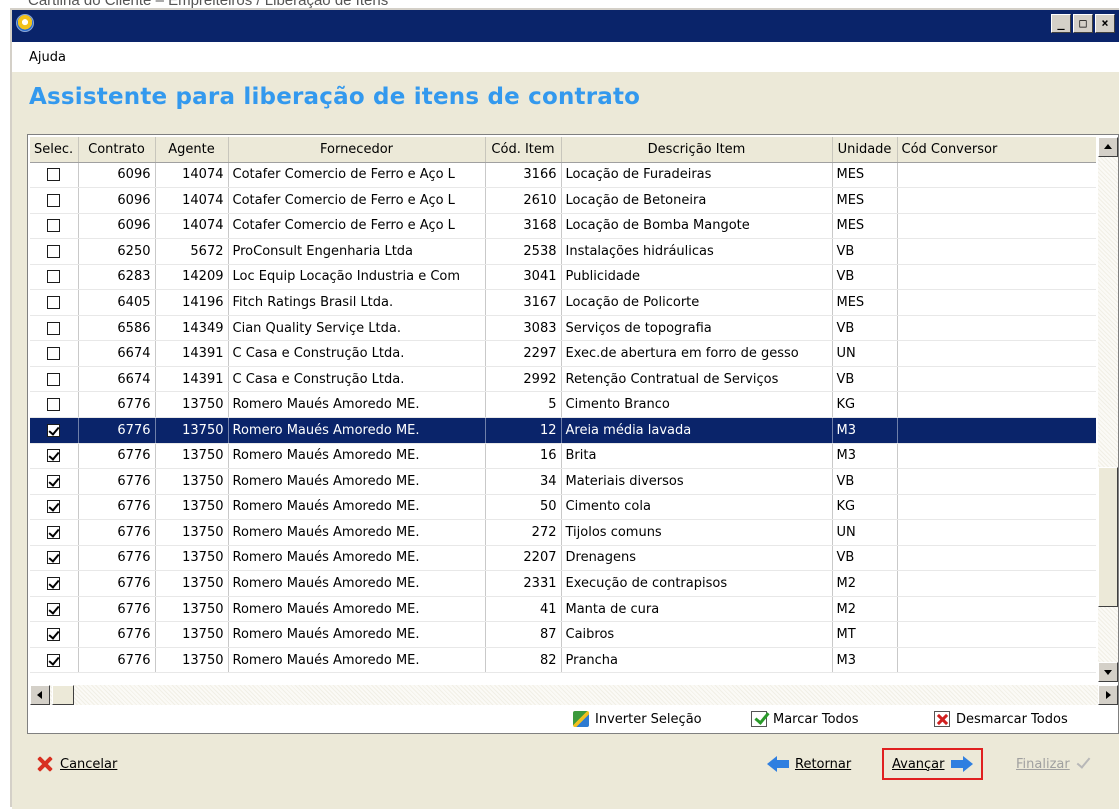 The height and width of the screenshot is (809, 1119). I want to click on col-header-unidade: Unidade, so click(865, 150).